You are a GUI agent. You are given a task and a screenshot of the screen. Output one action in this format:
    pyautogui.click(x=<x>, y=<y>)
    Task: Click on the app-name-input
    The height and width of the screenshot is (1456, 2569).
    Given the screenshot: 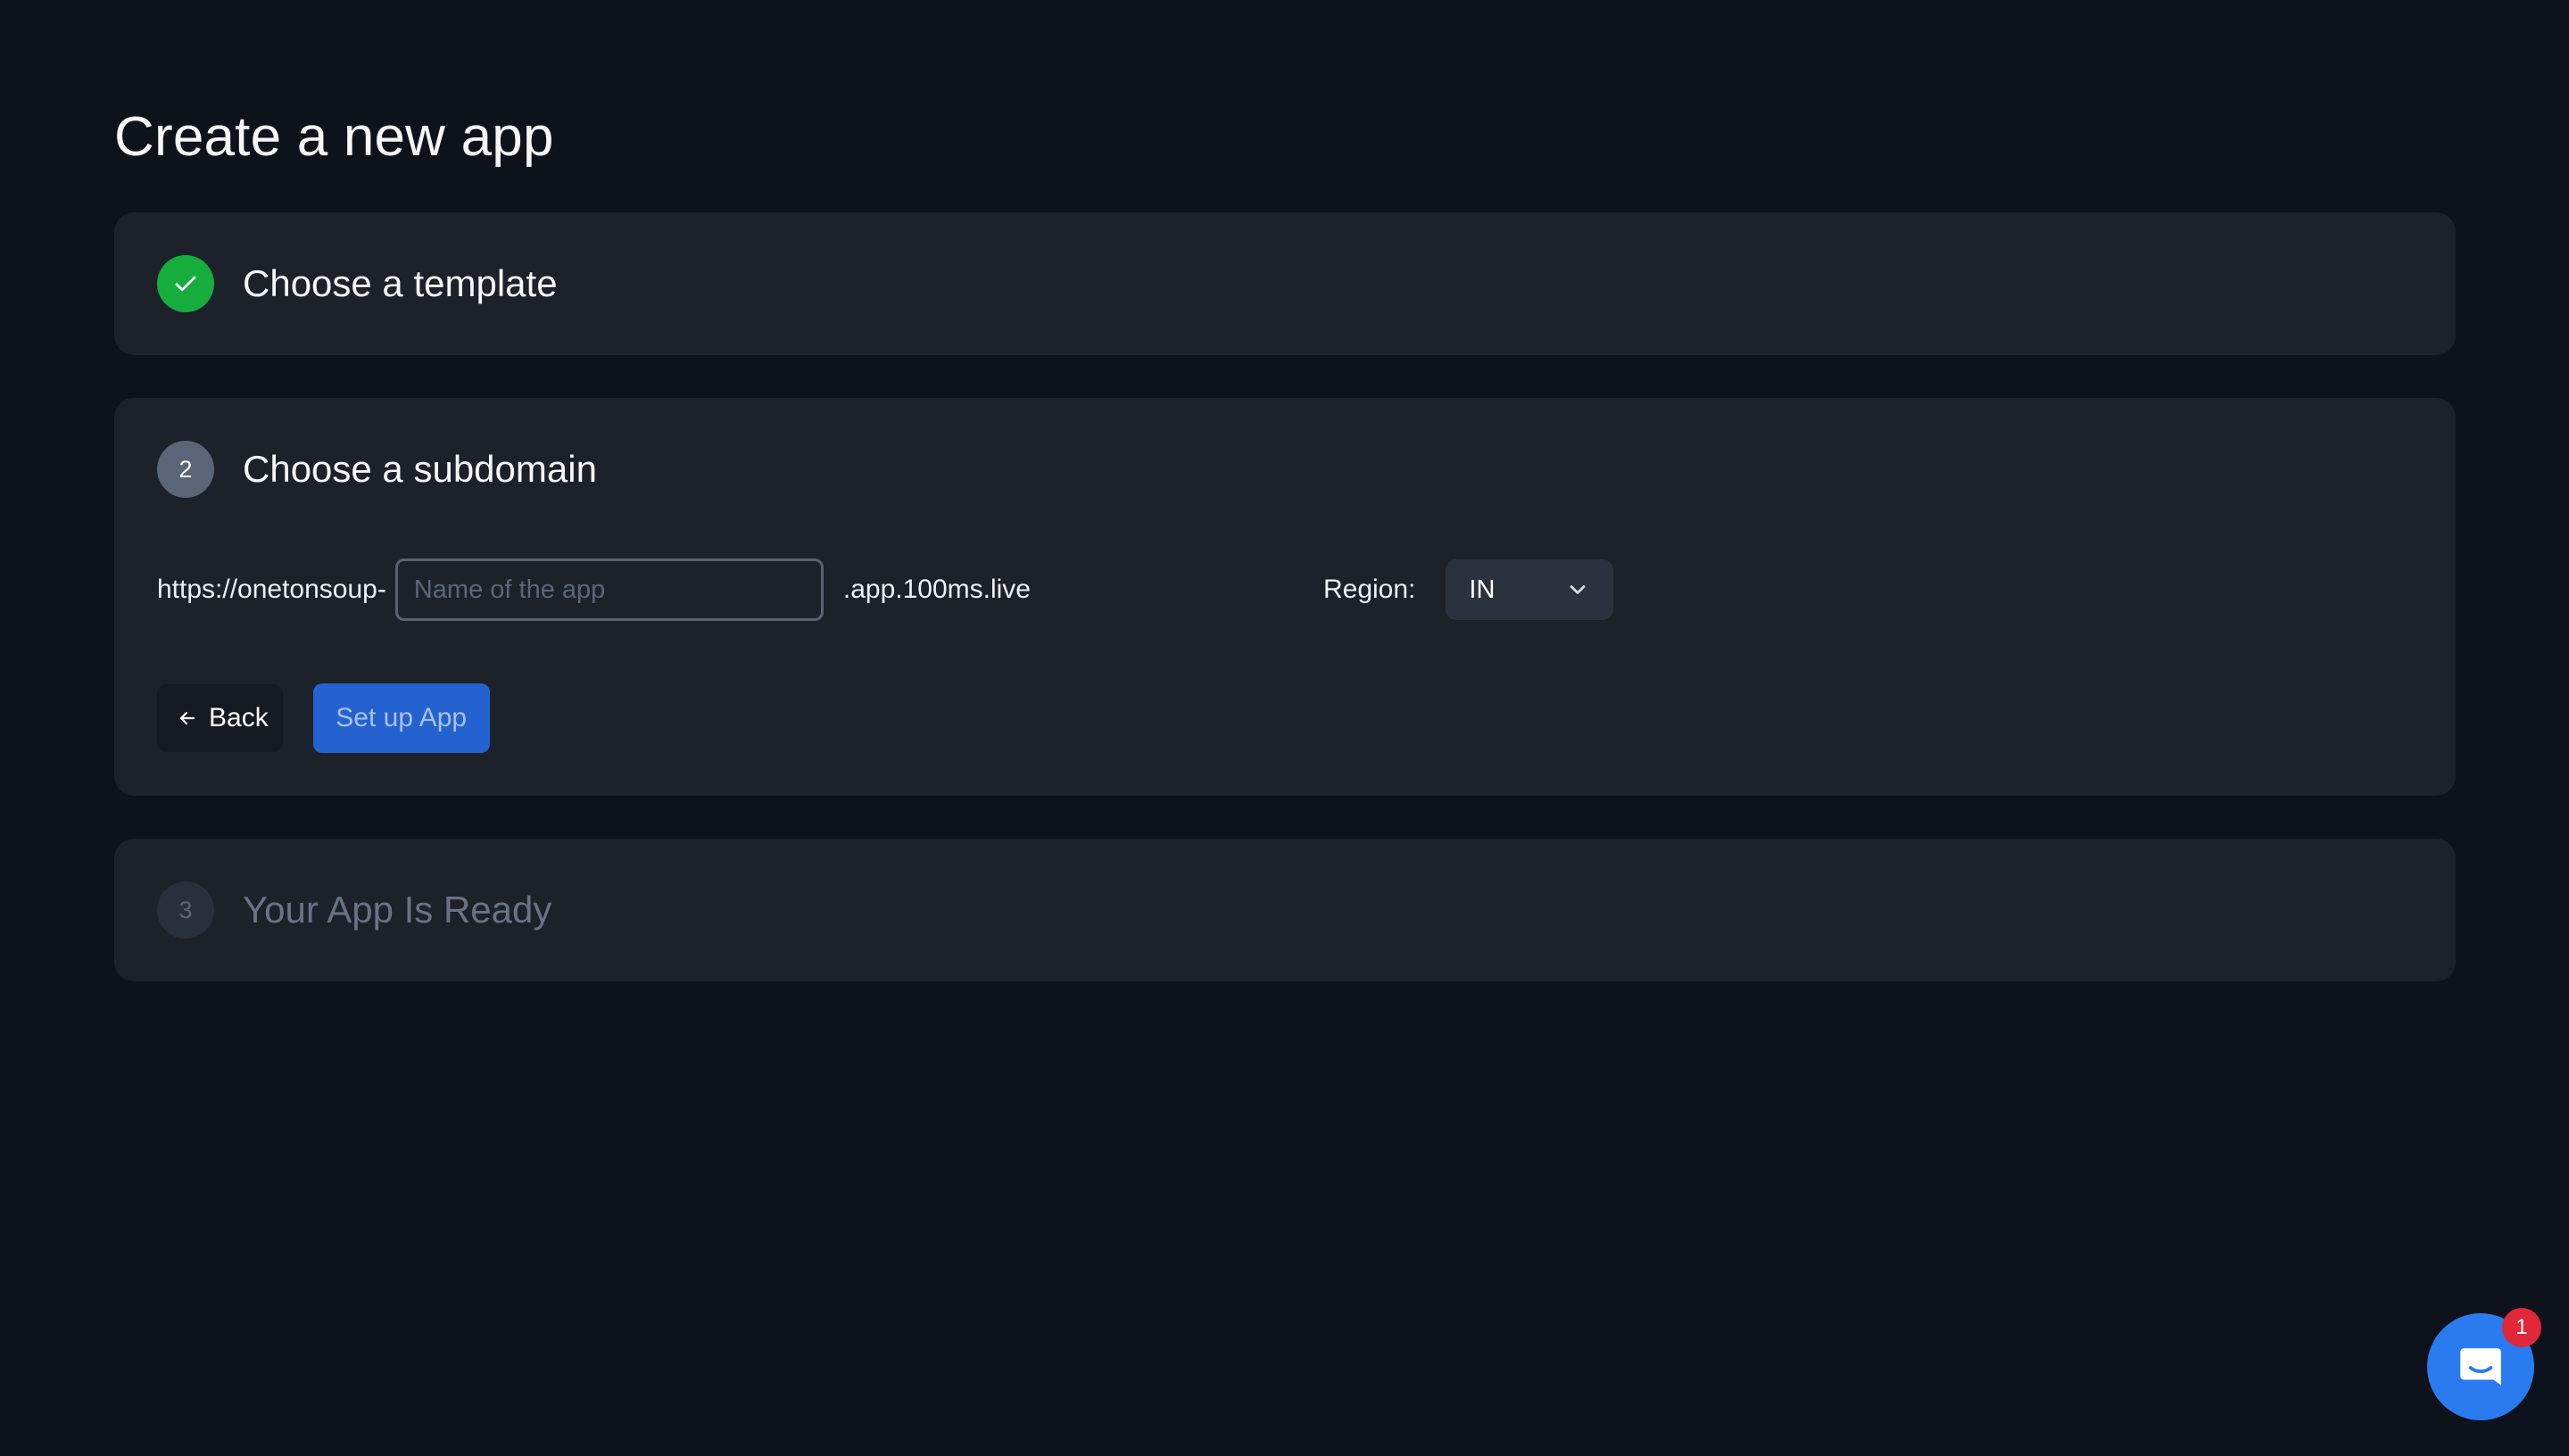 What is the action you would take?
    pyautogui.click(x=609, y=589)
    